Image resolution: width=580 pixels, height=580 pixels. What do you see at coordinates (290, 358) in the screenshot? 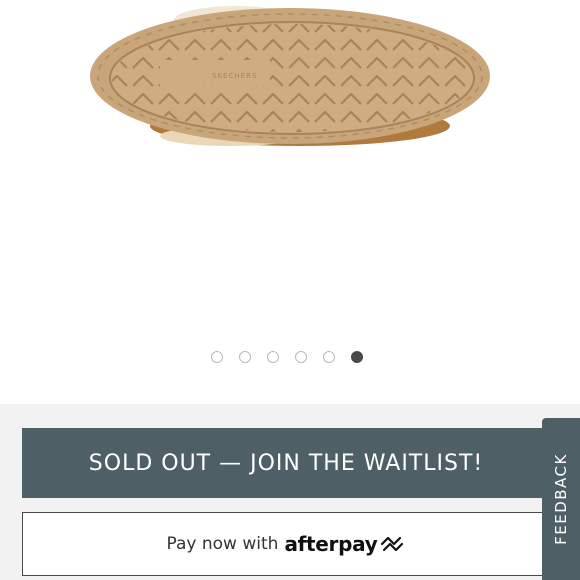
I see `carousel-dots` at bounding box center [290, 358].